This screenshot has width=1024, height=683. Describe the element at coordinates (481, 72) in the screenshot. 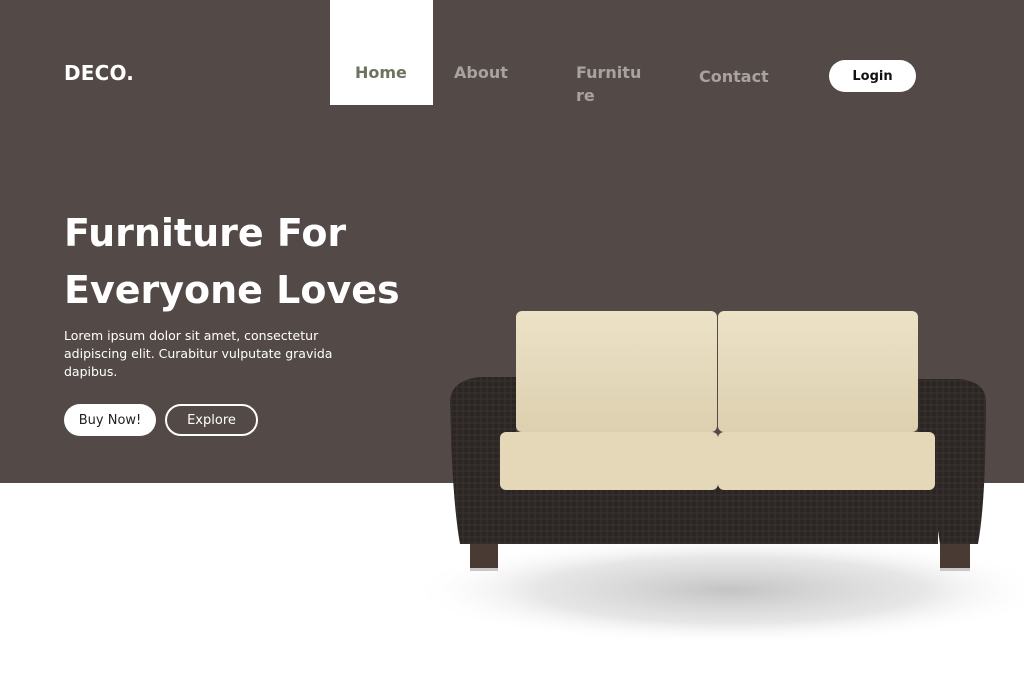

I see `nav-item-about: About` at that location.